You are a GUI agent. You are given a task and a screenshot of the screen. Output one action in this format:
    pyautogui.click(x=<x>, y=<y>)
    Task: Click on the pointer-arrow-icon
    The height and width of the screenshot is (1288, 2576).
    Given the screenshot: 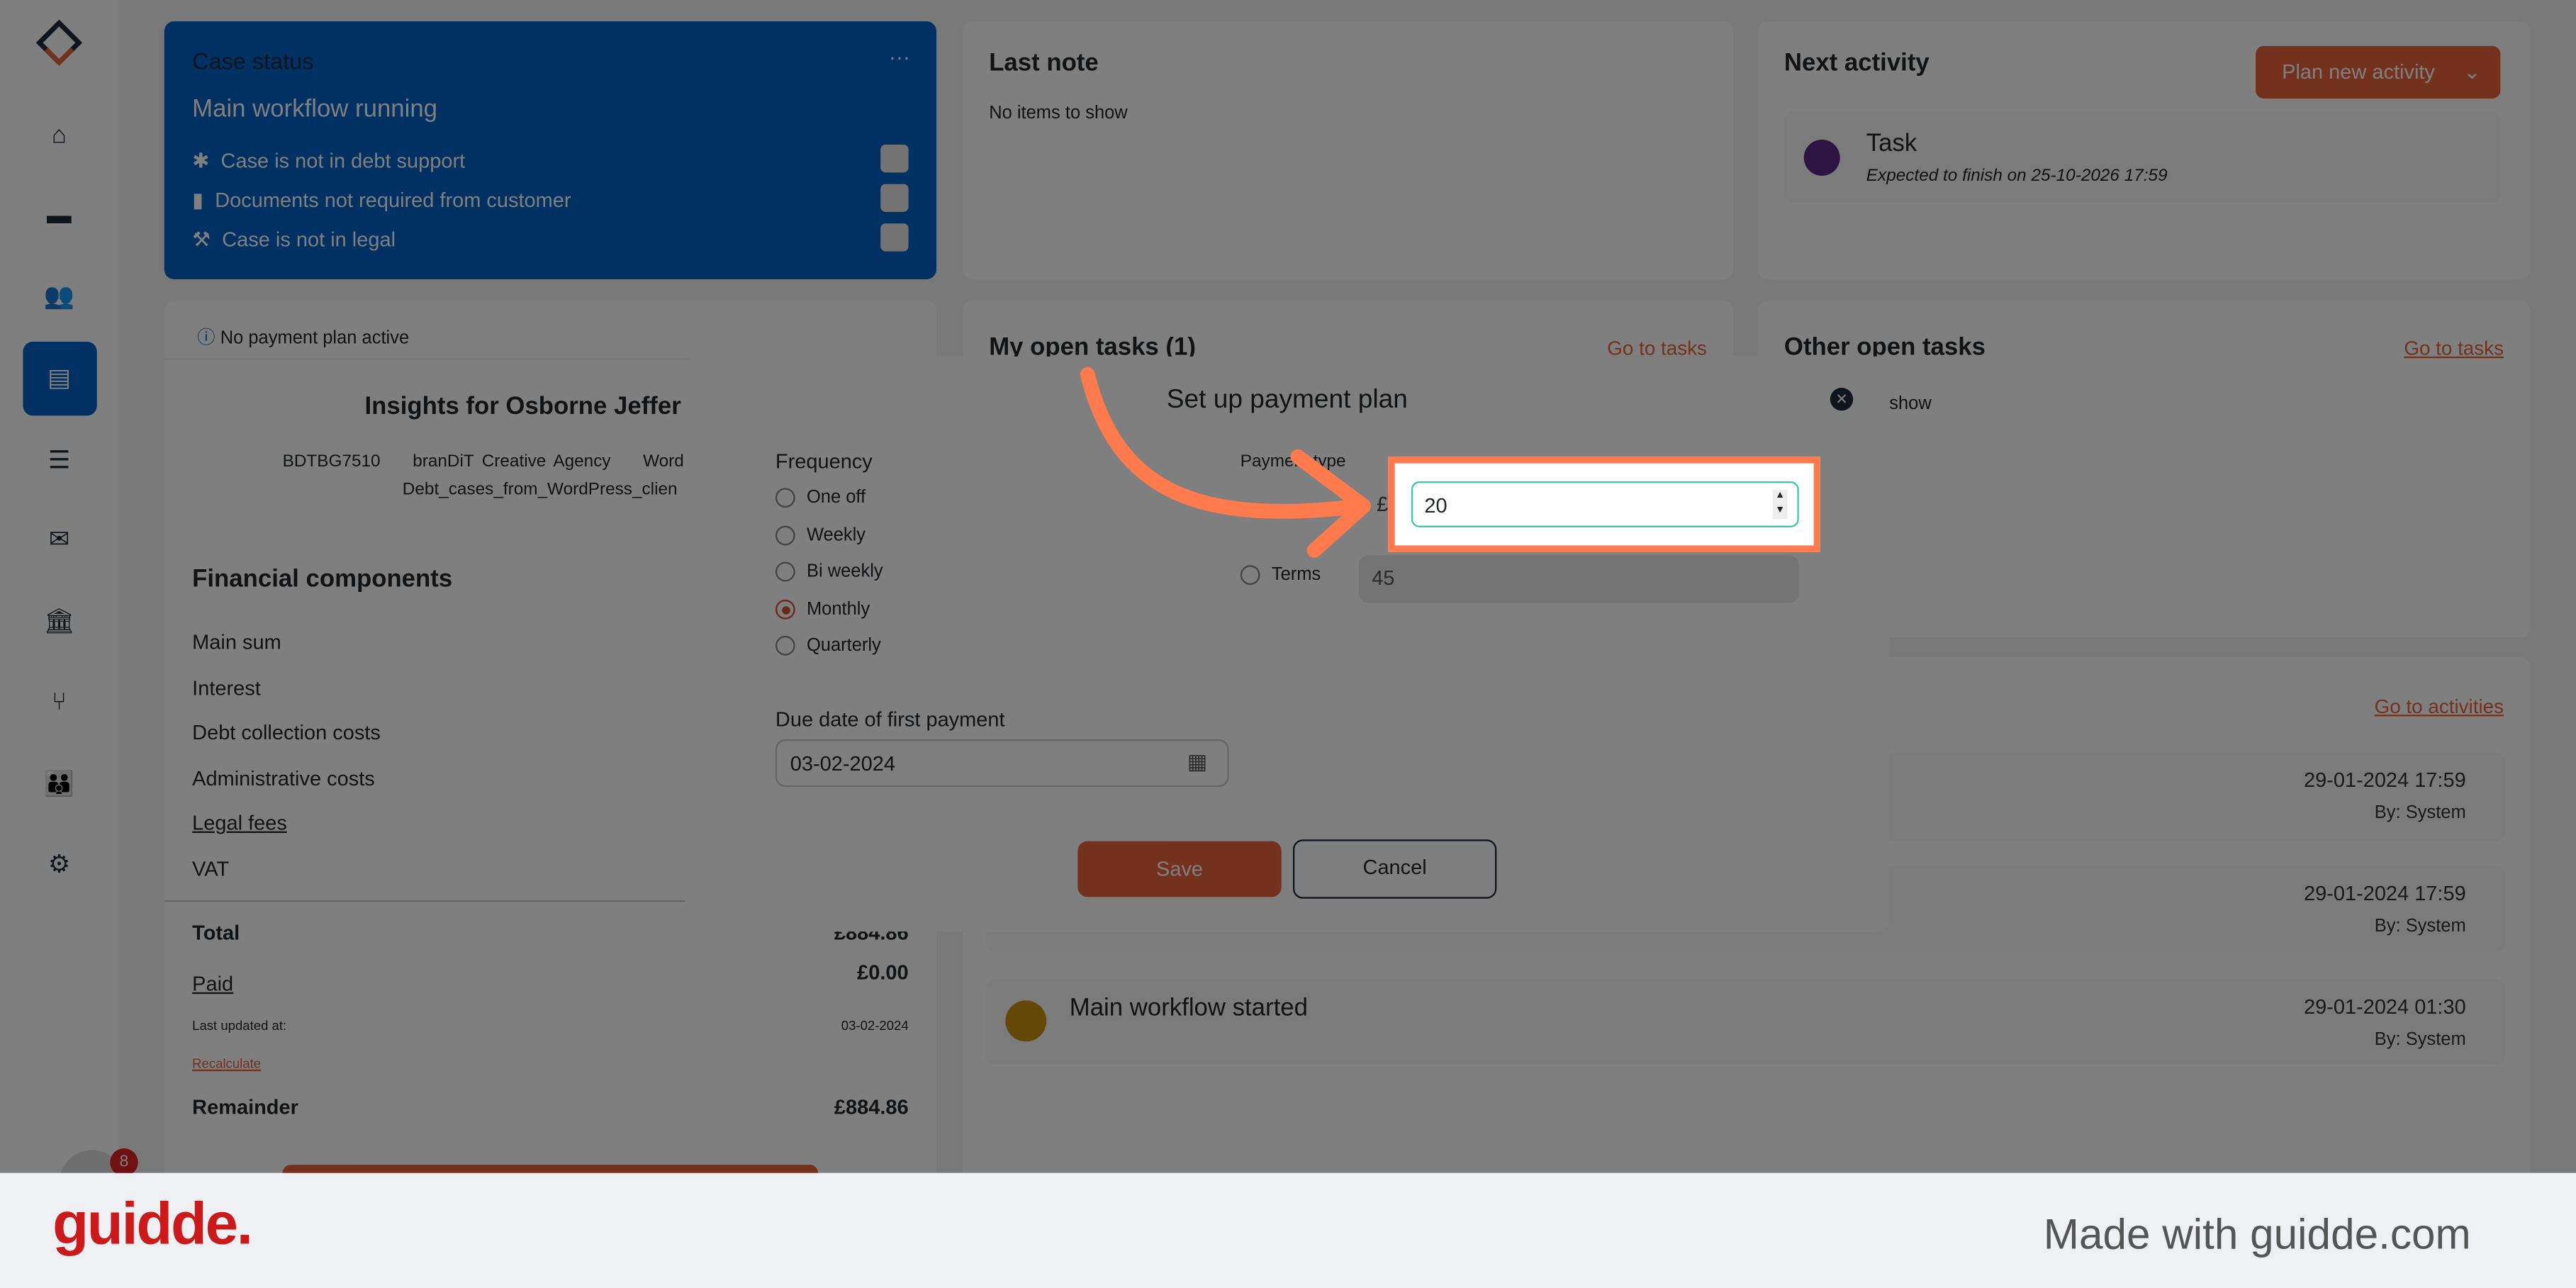 What is the action you would take?
    pyautogui.click(x=1226, y=462)
    